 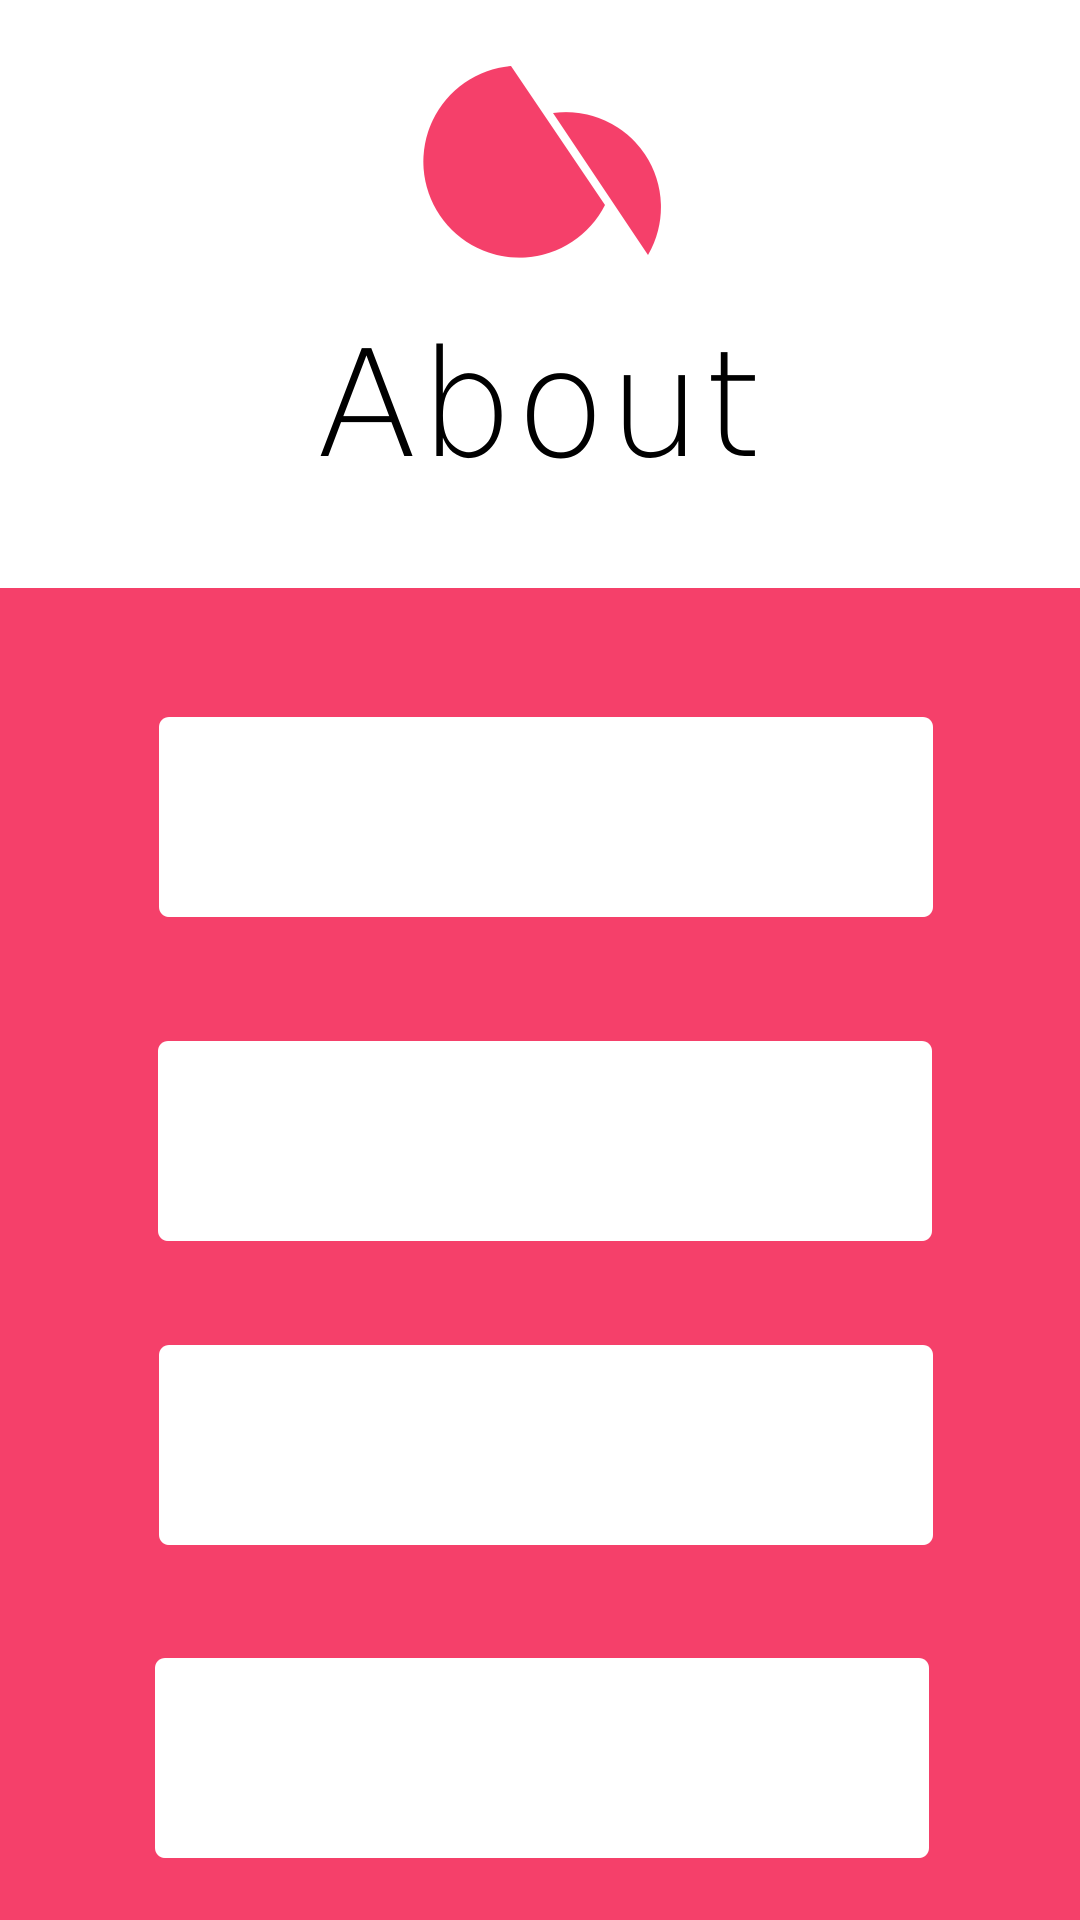 What do you see at coordinates (540, 405) in the screenshot?
I see `page-title: About` at bounding box center [540, 405].